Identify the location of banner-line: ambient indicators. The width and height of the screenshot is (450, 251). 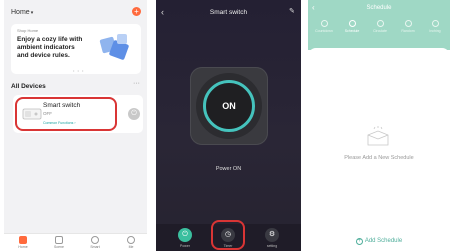
(46, 47).